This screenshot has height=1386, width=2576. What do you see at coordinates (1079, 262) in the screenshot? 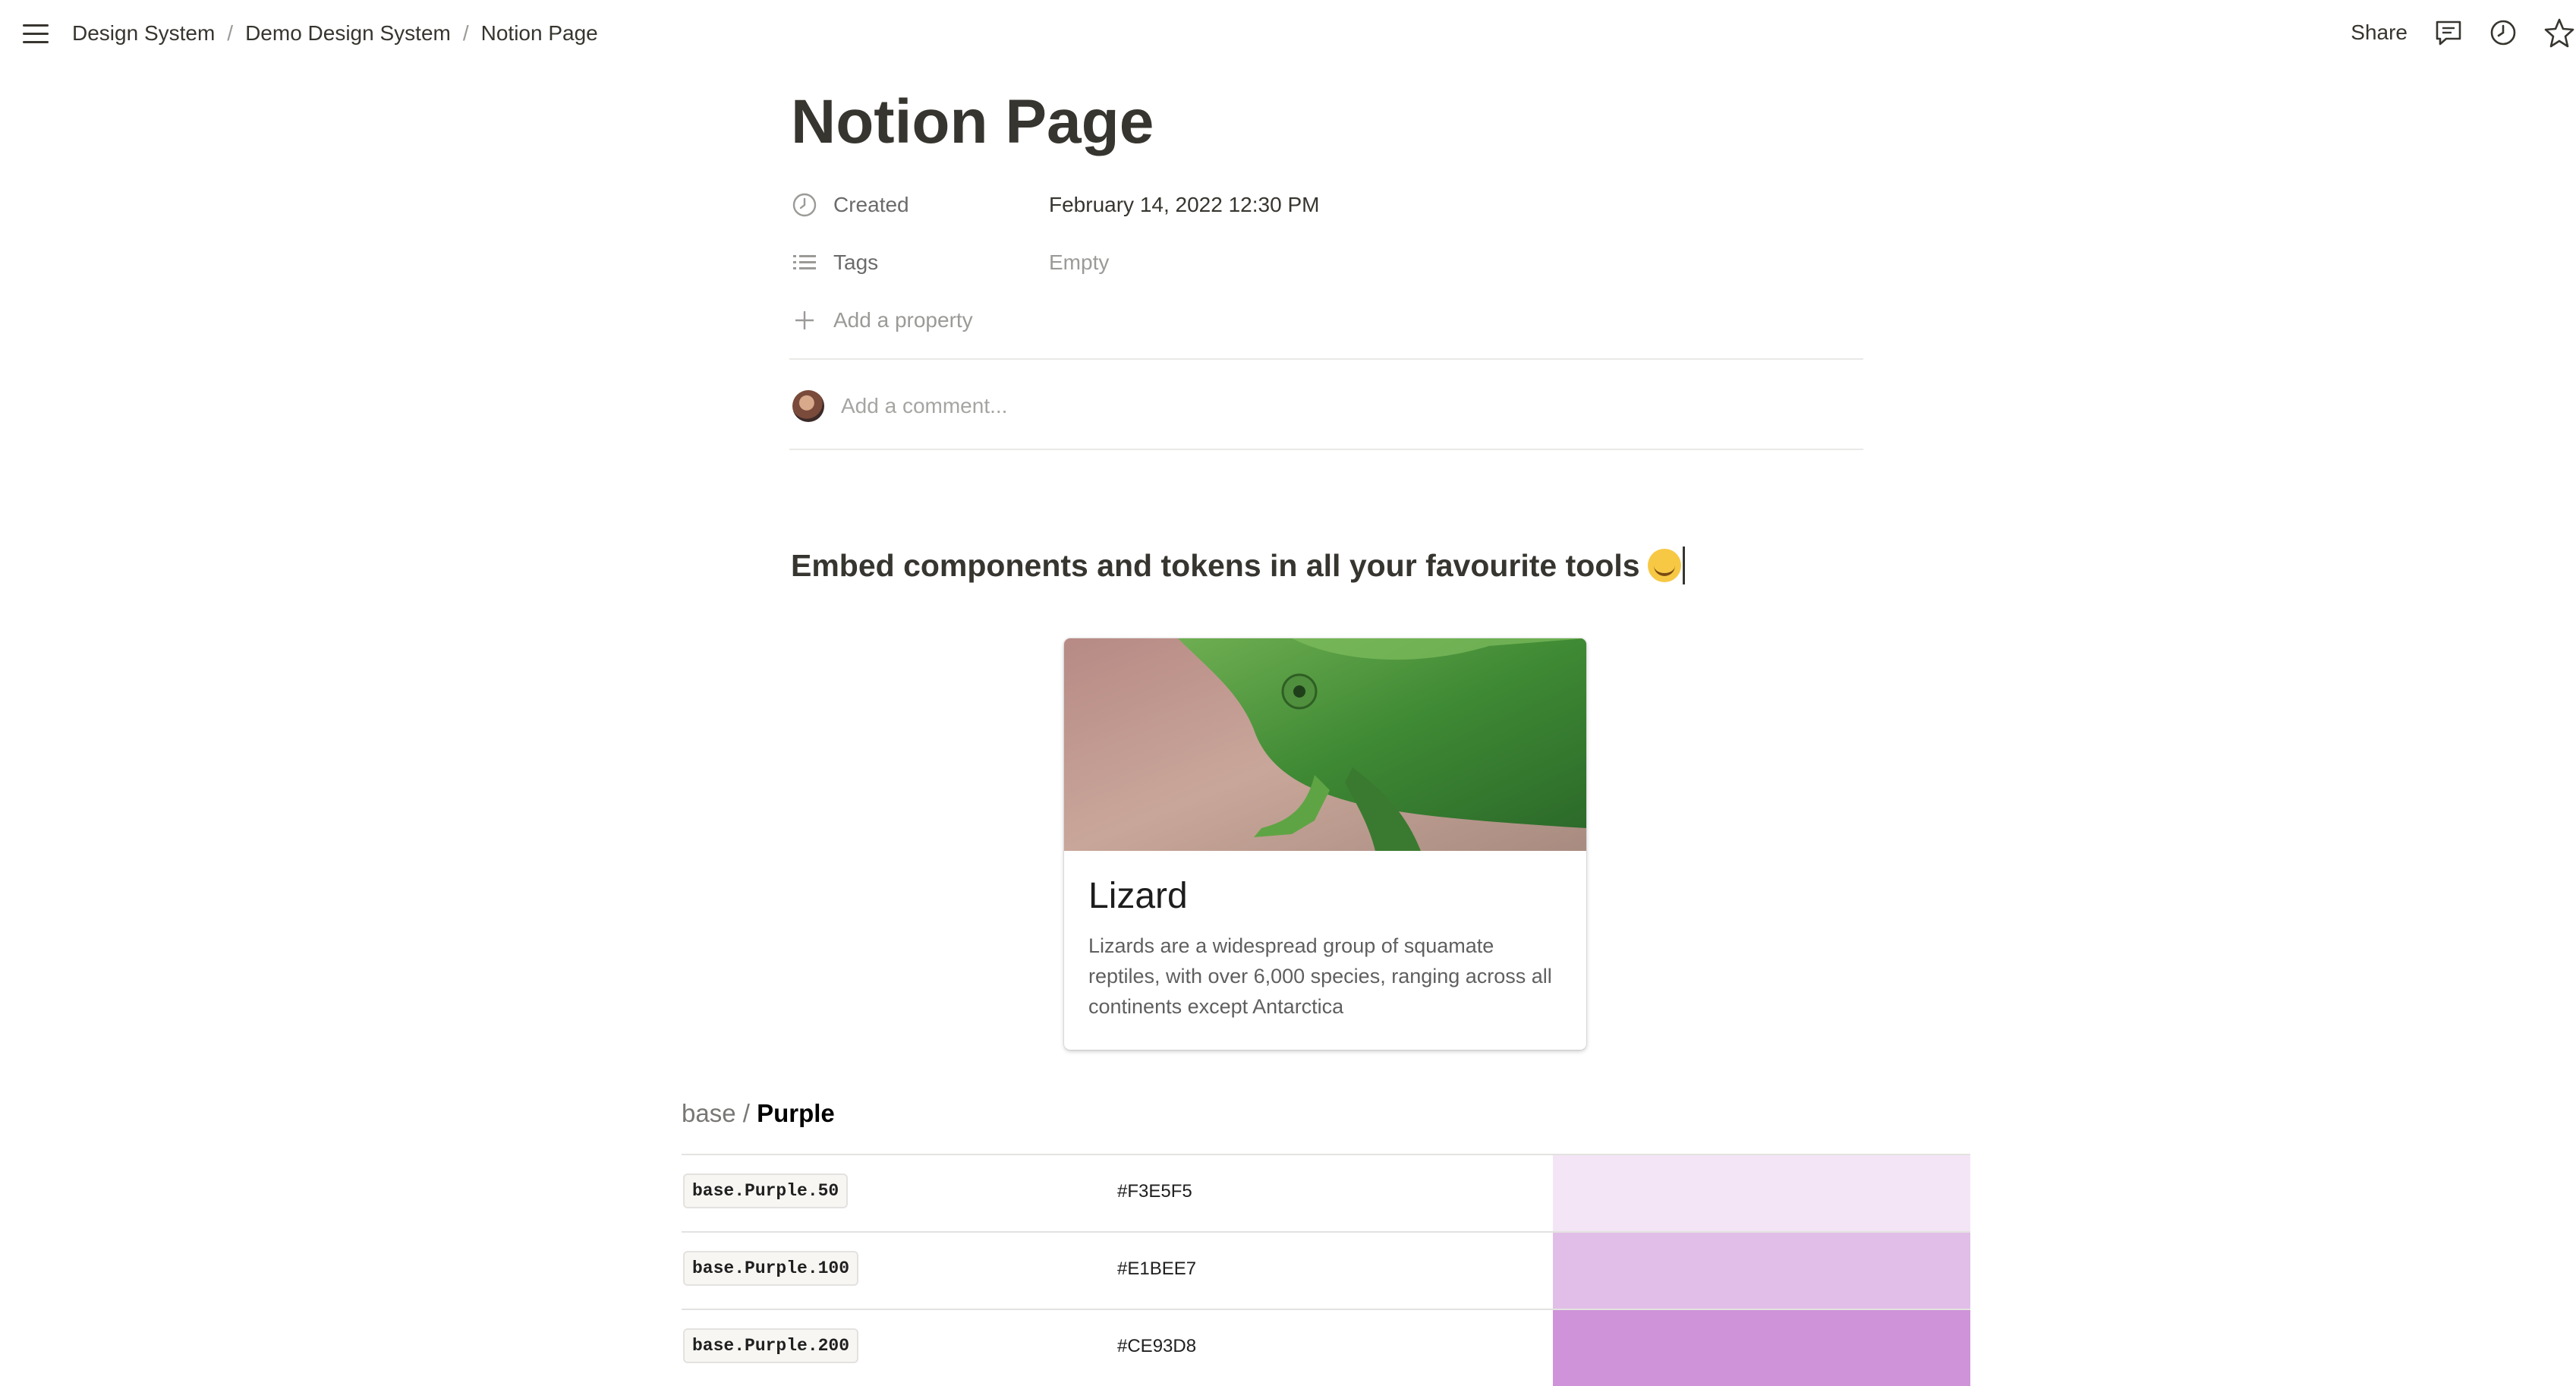
I see `property-value-tags: Empty` at bounding box center [1079, 262].